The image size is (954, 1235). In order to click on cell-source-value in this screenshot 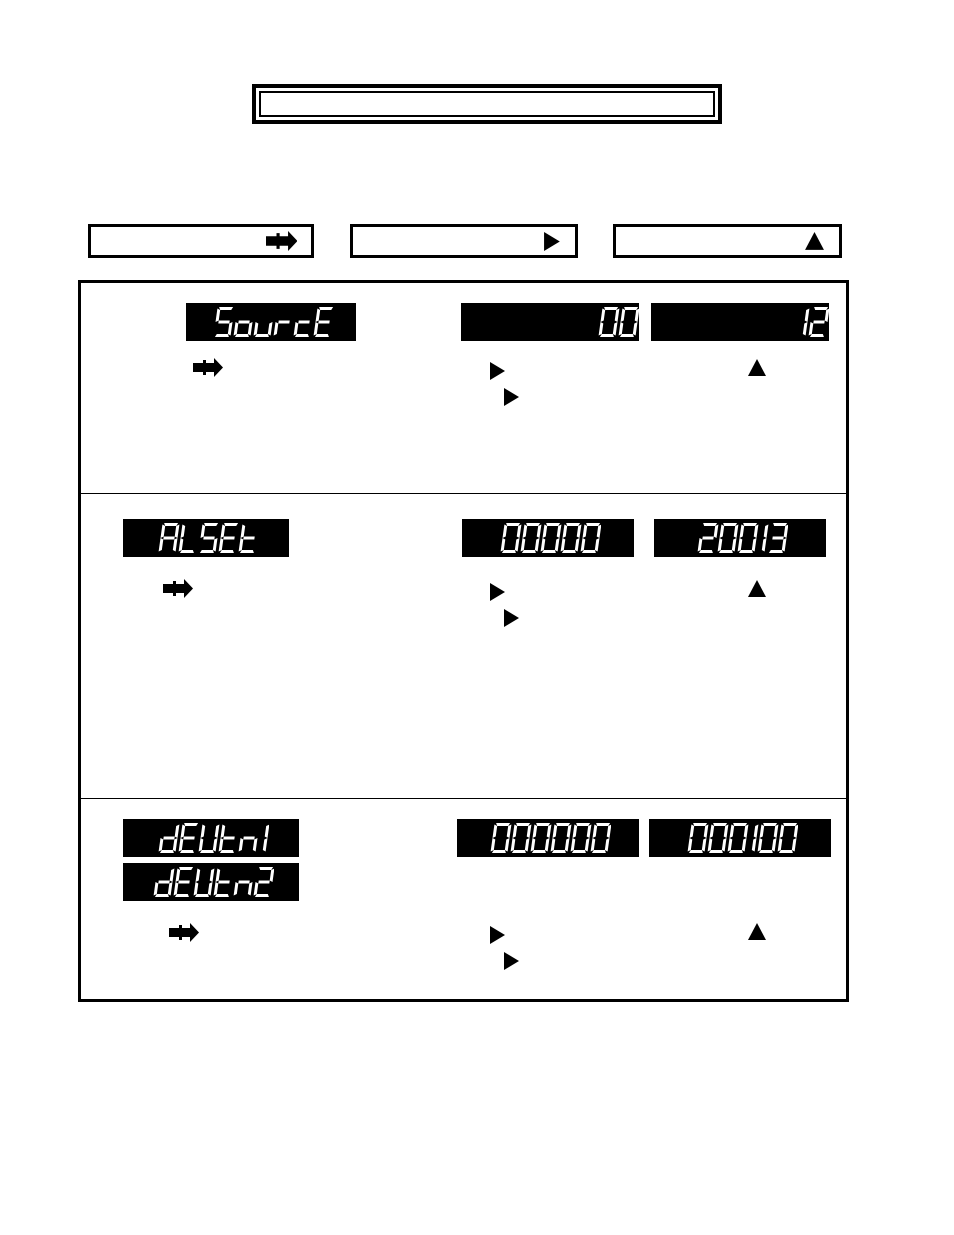, I will do `click(495, 388)`.